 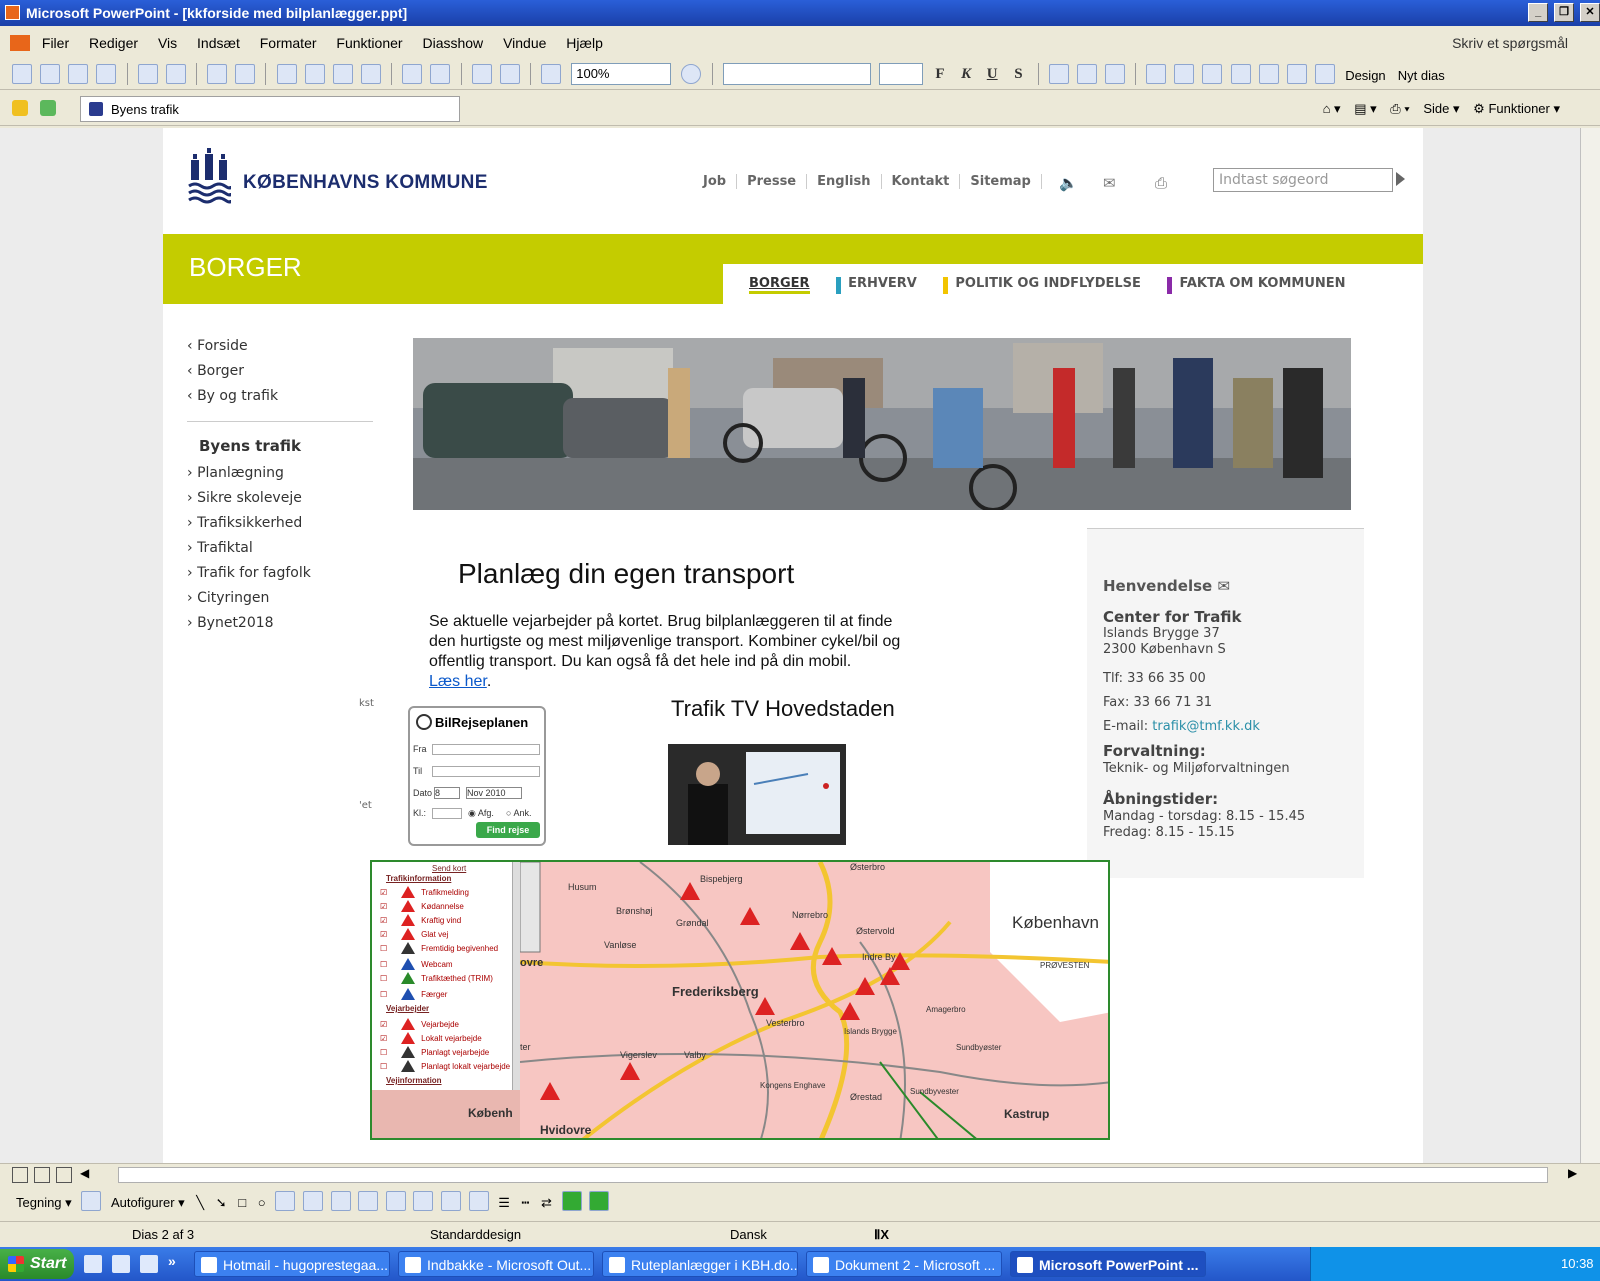 What do you see at coordinates (280, 573) in the screenshot?
I see `subnav-trafik-for-fagfolk: › Trafik for fagfolk` at bounding box center [280, 573].